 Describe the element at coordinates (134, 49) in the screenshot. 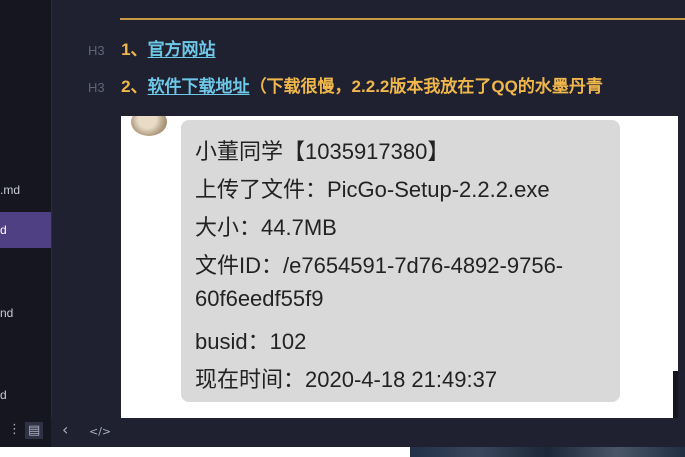

I see `heading-prefix: 1、` at that location.